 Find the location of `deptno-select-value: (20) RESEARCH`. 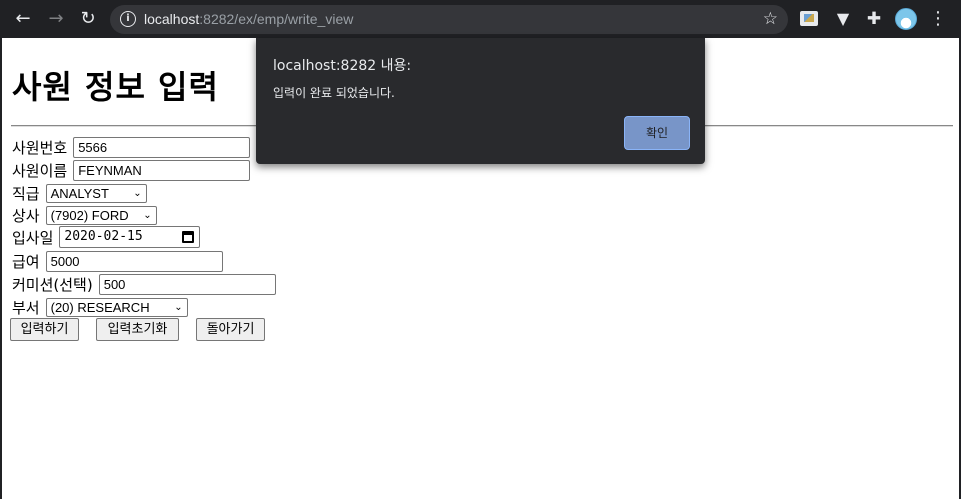

deptno-select-value: (20) RESEARCH is located at coordinates (100, 307).